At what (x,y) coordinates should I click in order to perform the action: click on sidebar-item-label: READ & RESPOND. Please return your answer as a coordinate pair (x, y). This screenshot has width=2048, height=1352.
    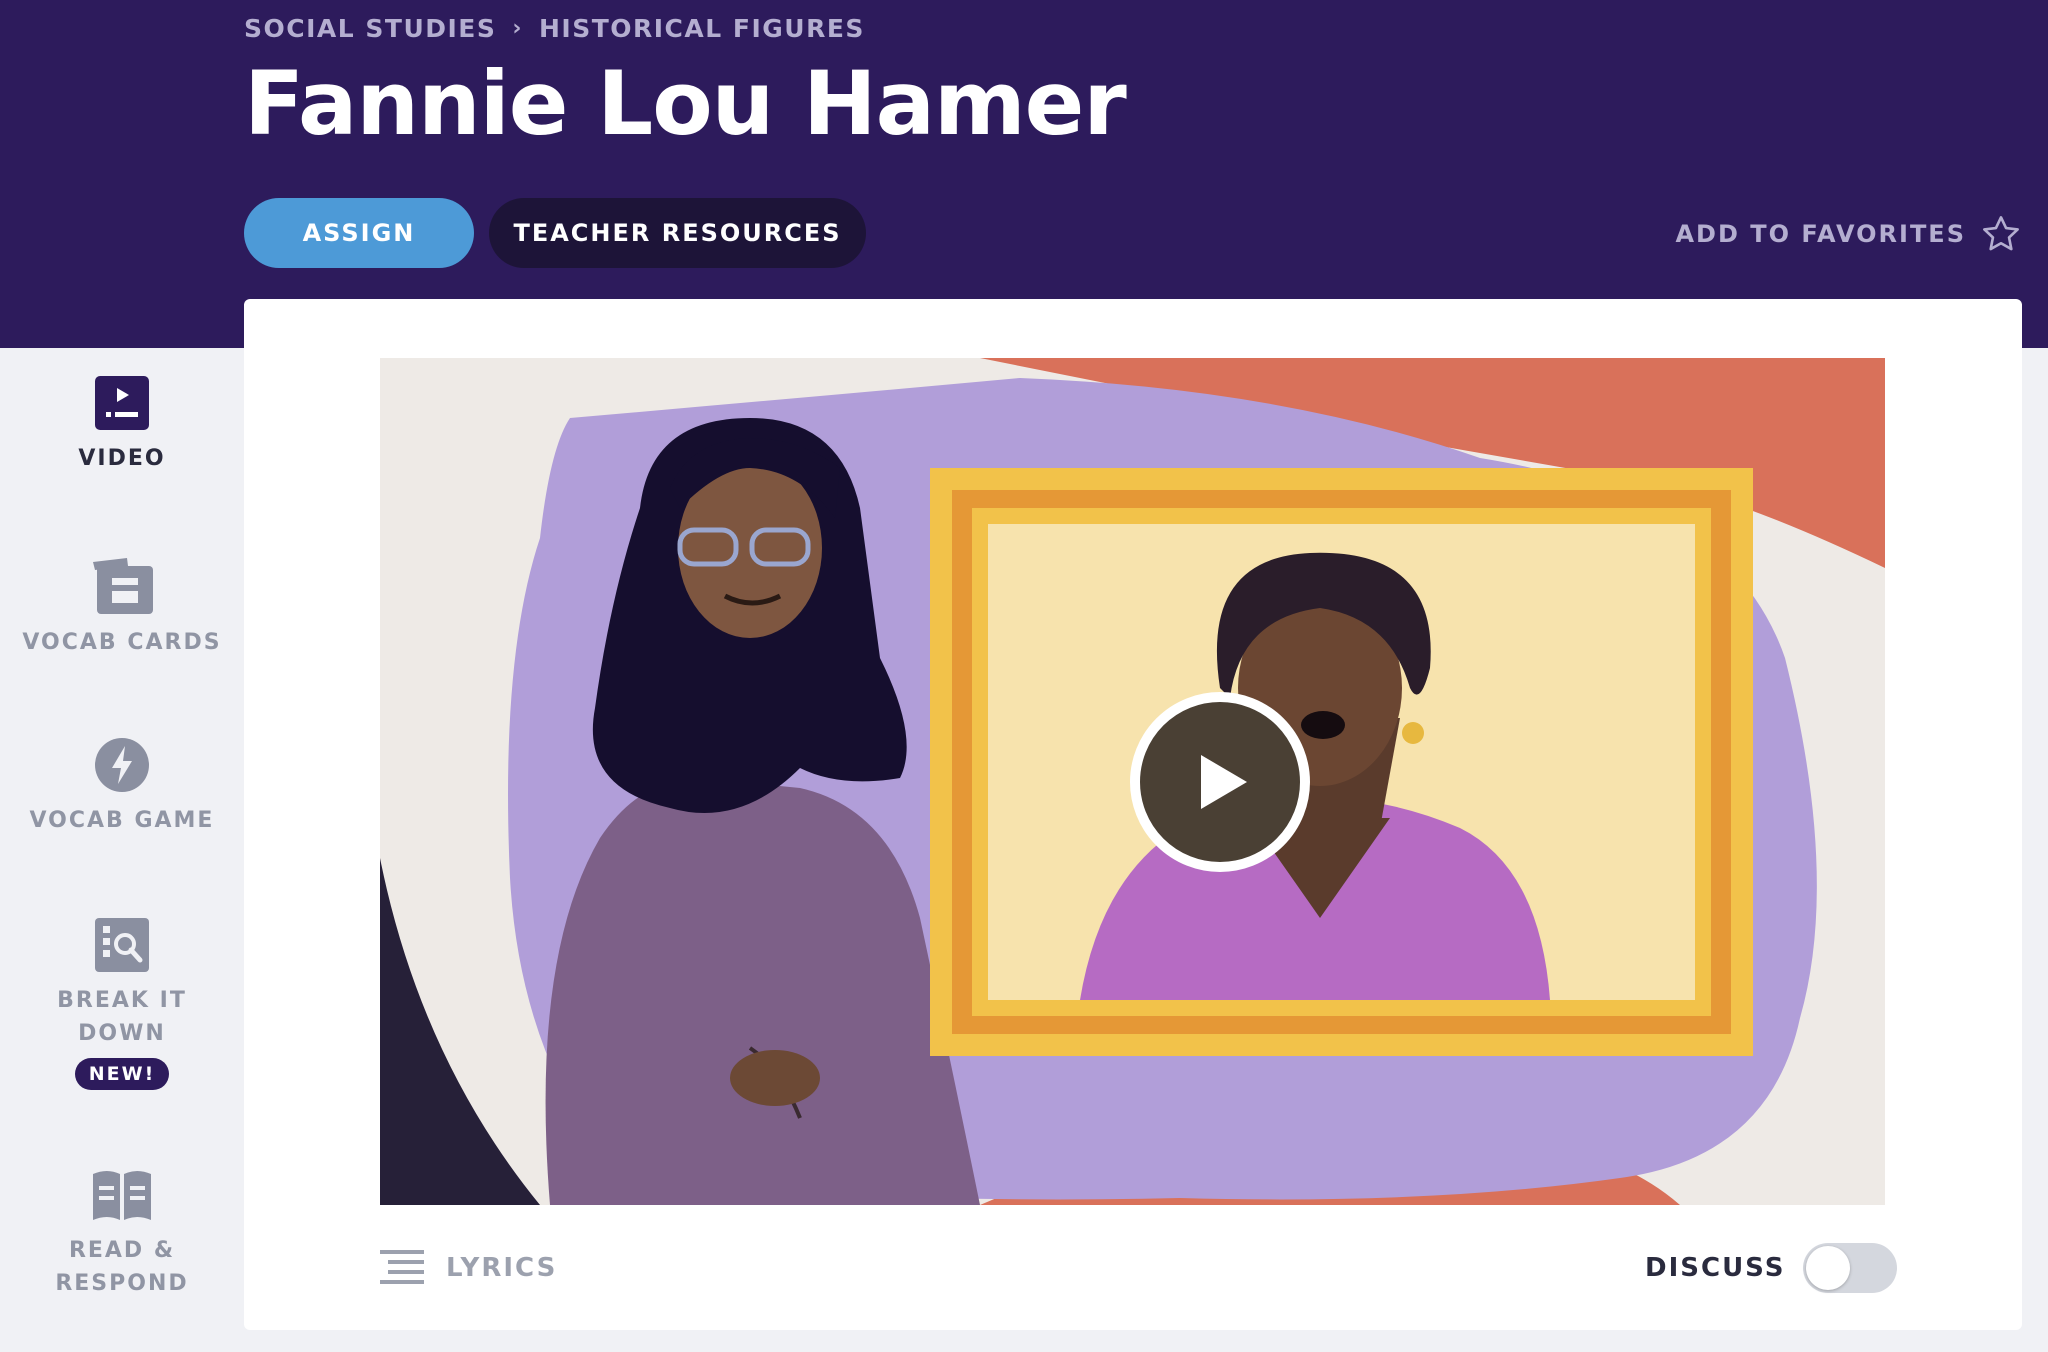
    Looking at the image, I should click on (122, 1267).